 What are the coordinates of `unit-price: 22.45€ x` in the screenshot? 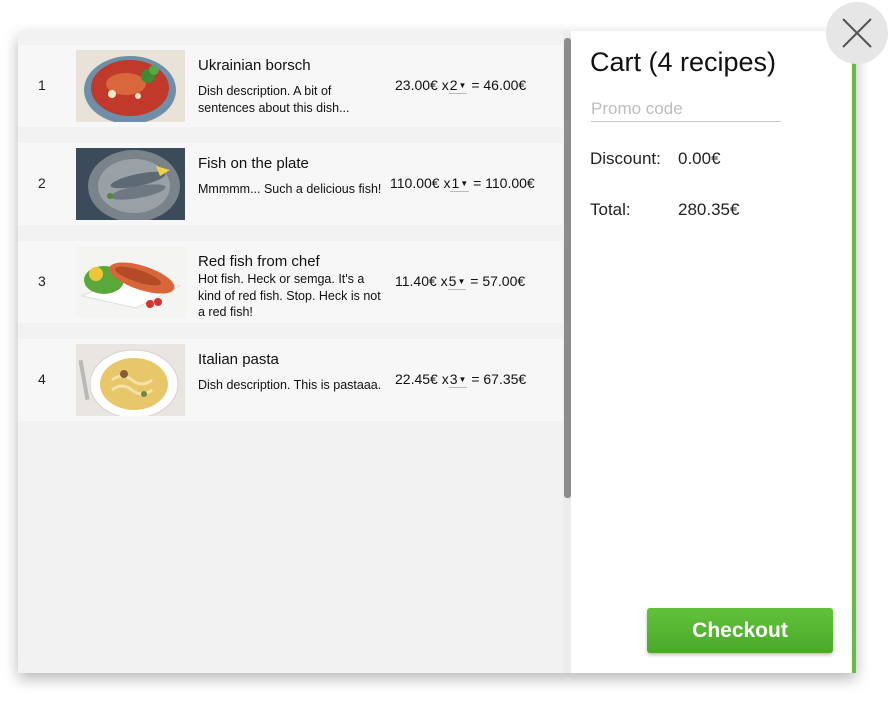 It's located at (422, 379).